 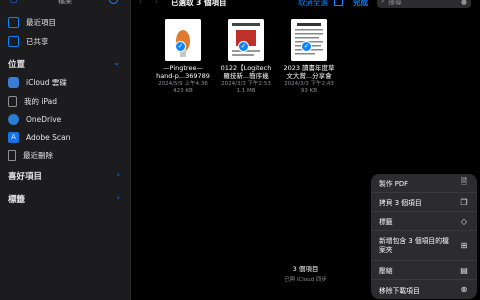 What do you see at coordinates (41, 101) in the screenshot?
I see `sidebar-item-label: 我的 iPad` at bounding box center [41, 101].